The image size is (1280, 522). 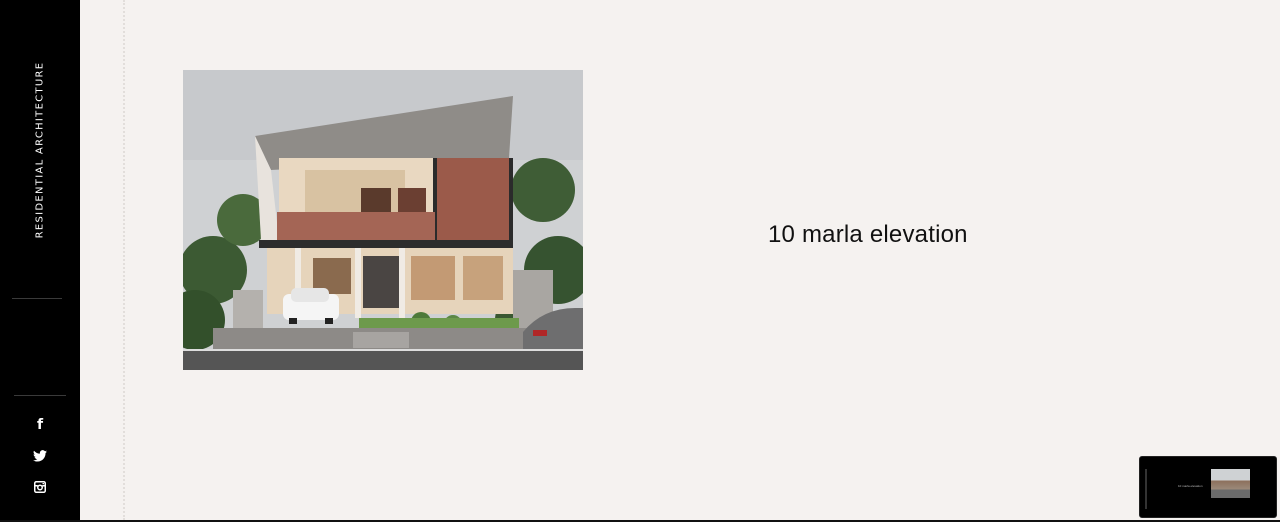 I want to click on twitter-icon, so click(x=40, y=456).